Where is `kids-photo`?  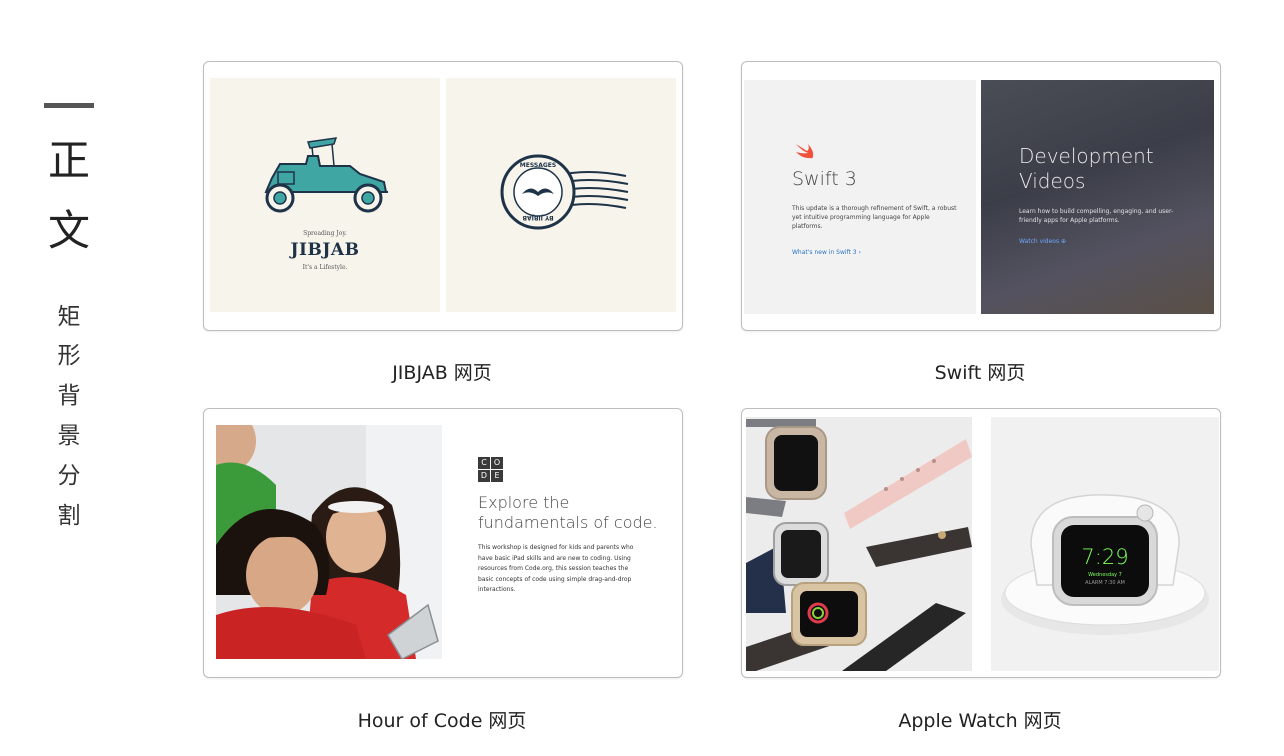 kids-photo is located at coordinates (329, 542).